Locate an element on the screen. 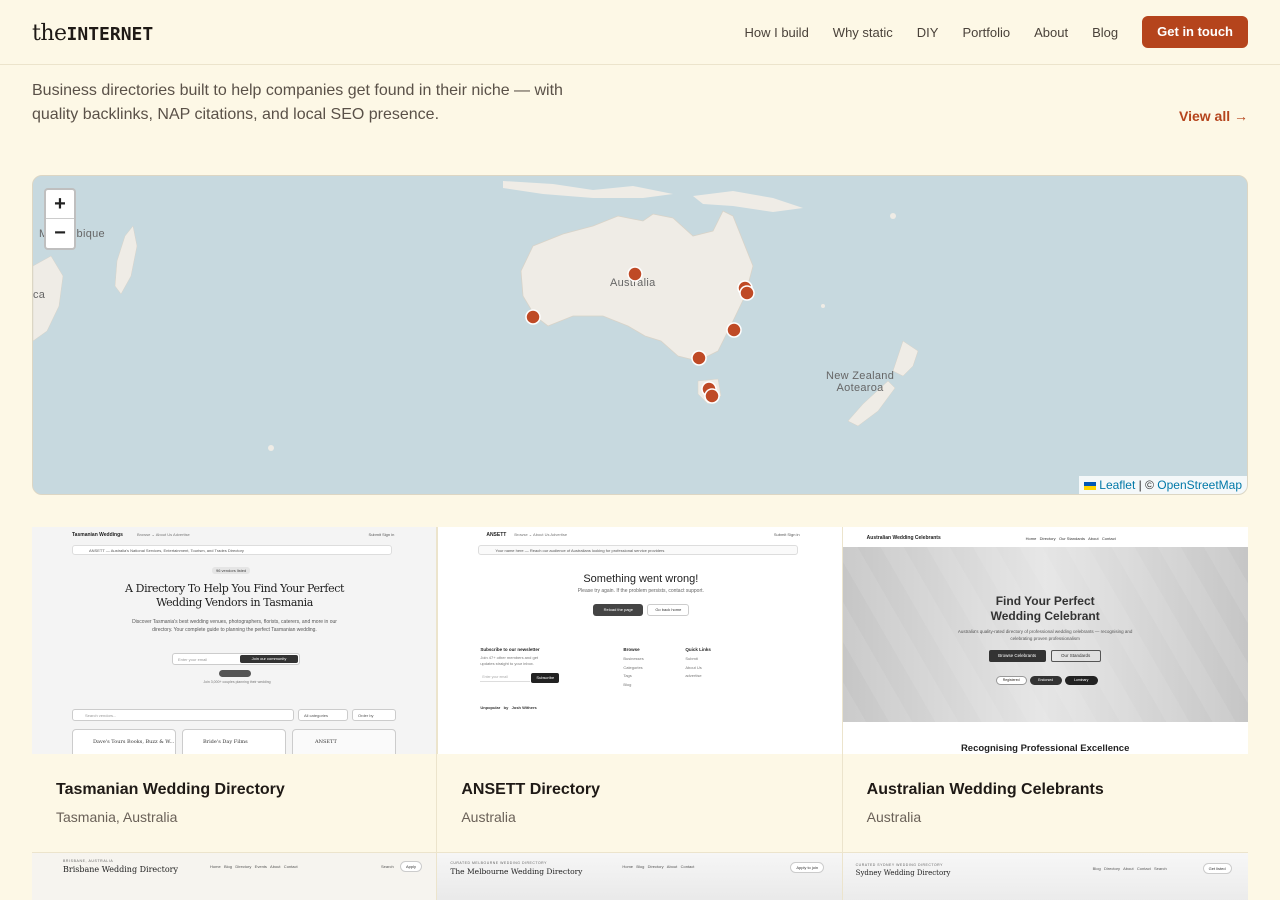  thumb-quick-item: About Us is located at coordinates (693, 667).